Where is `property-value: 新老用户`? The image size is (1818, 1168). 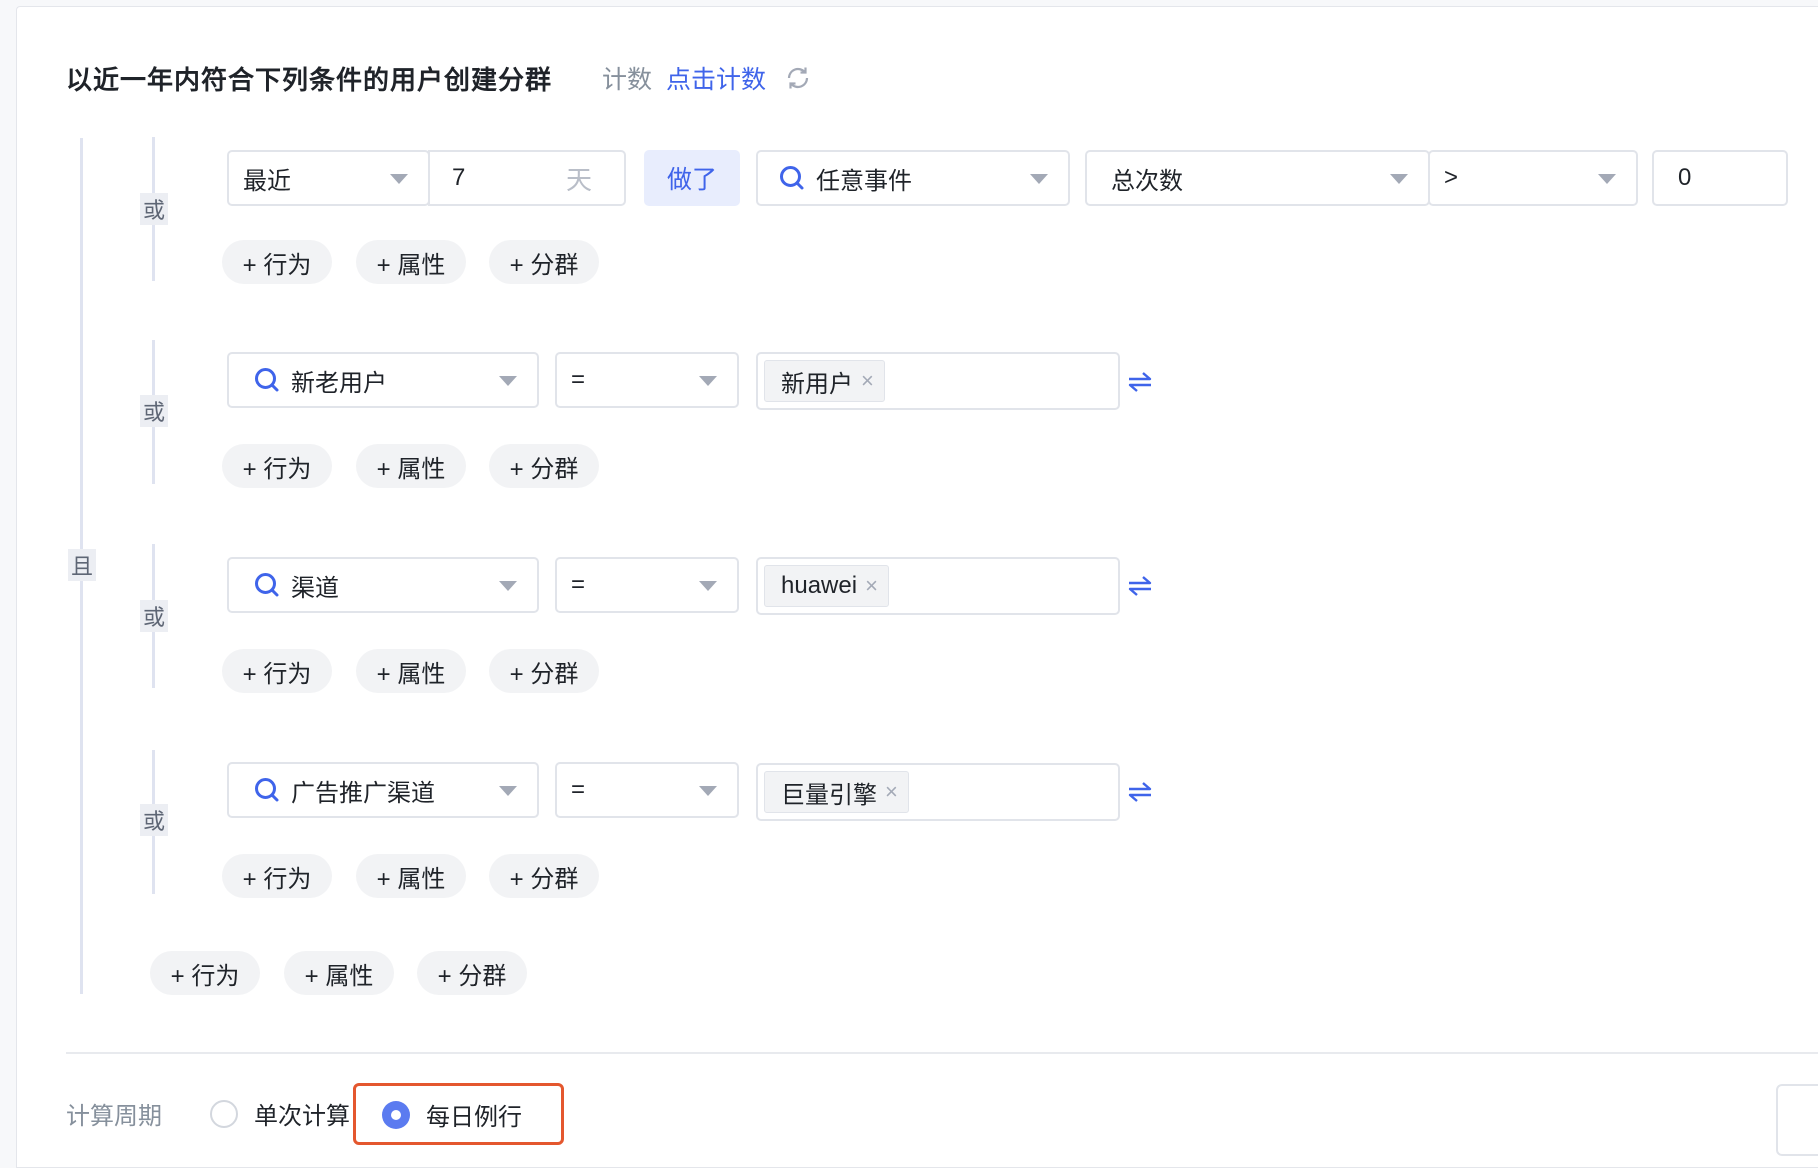 property-value: 新老用户 is located at coordinates (339, 383).